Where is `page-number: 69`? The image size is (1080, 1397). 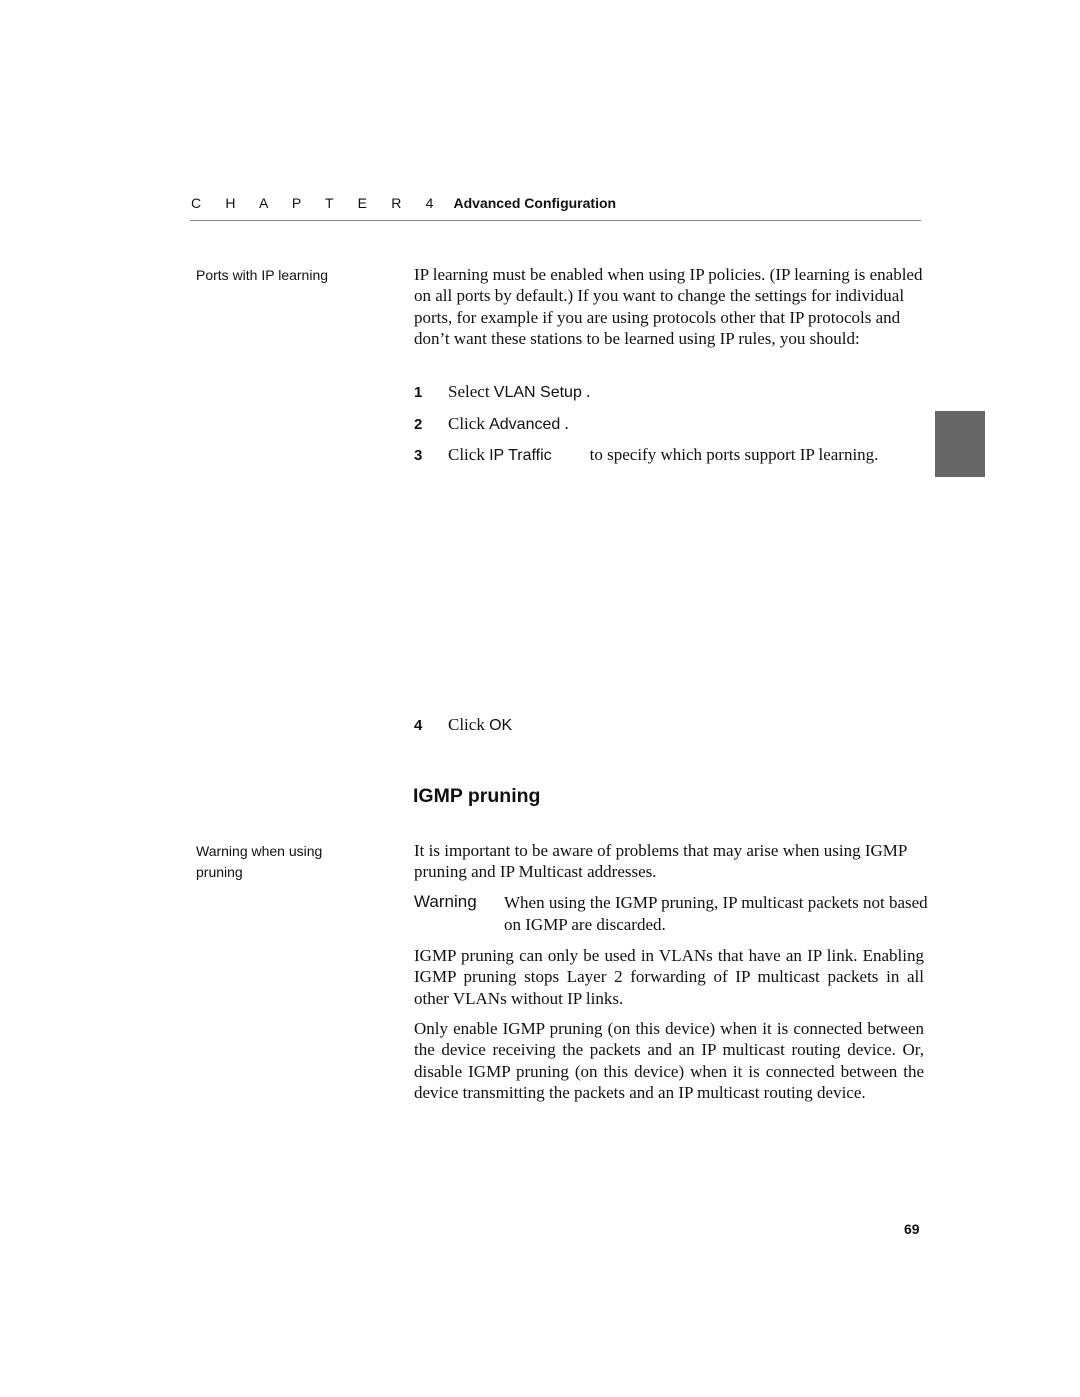
page-number: 69 is located at coordinates (912, 1229).